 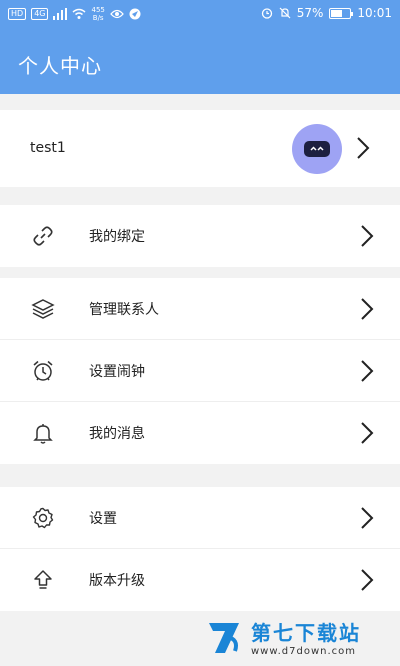 What do you see at coordinates (200, 580) in the screenshot?
I see `menu-item-upgrade: 版本升级` at bounding box center [200, 580].